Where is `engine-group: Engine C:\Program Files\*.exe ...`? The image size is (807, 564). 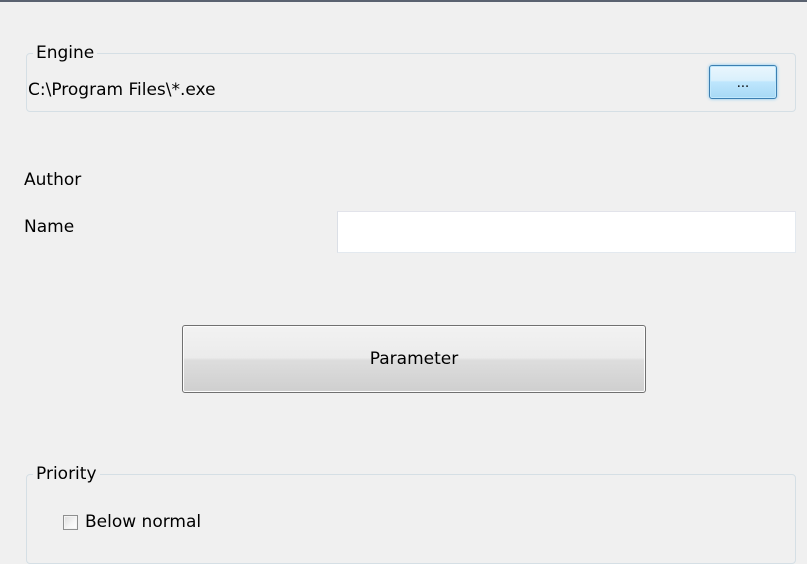 engine-group: Engine C:\Program Files\*.exe ... is located at coordinates (411, 77).